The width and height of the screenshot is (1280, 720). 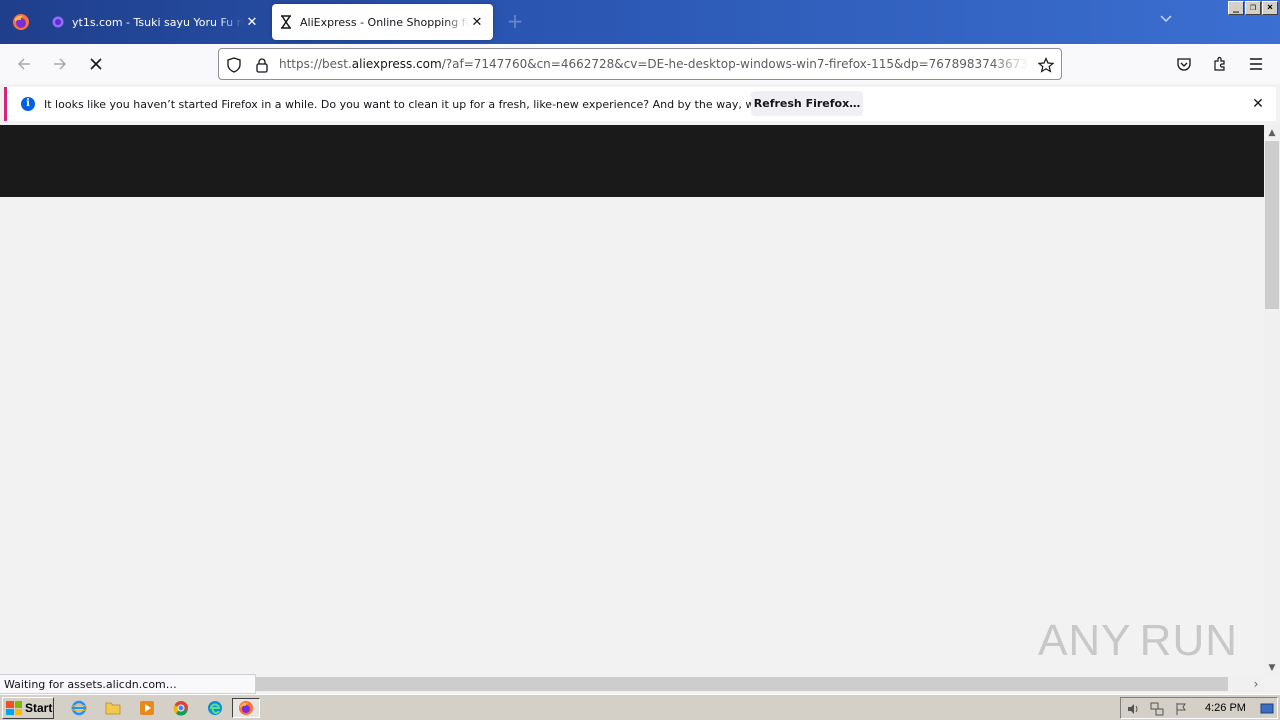 I want to click on arrow-right-icon, so click(x=60, y=64).